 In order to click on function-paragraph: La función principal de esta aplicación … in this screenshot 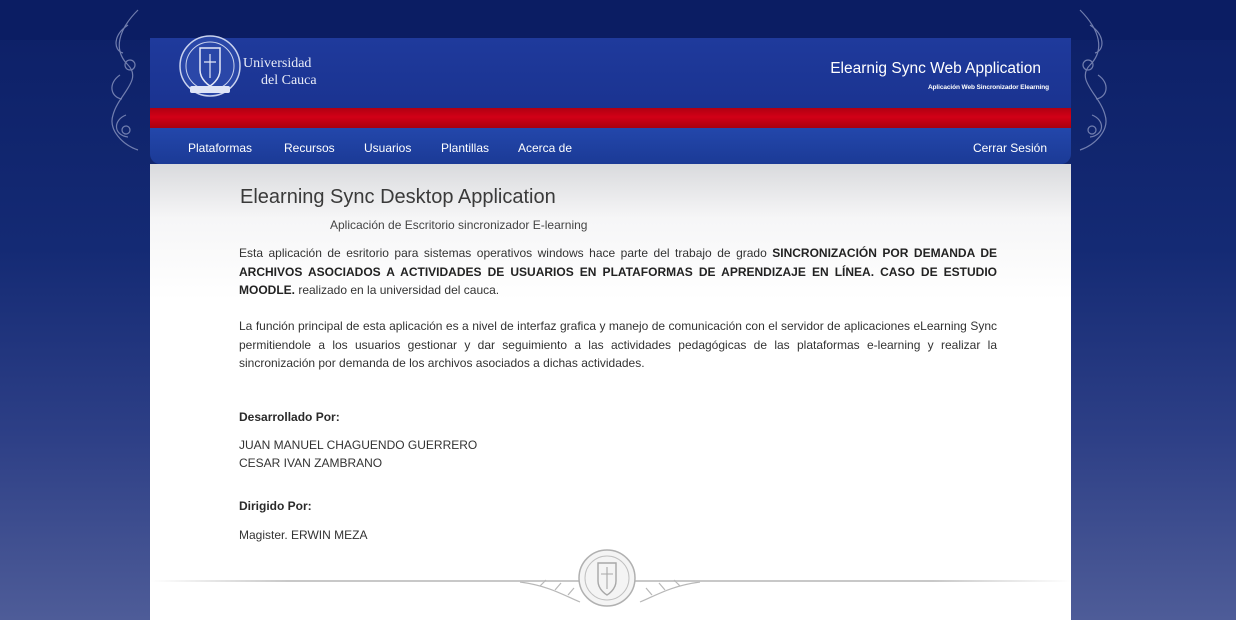, I will do `click(618, 344)`.